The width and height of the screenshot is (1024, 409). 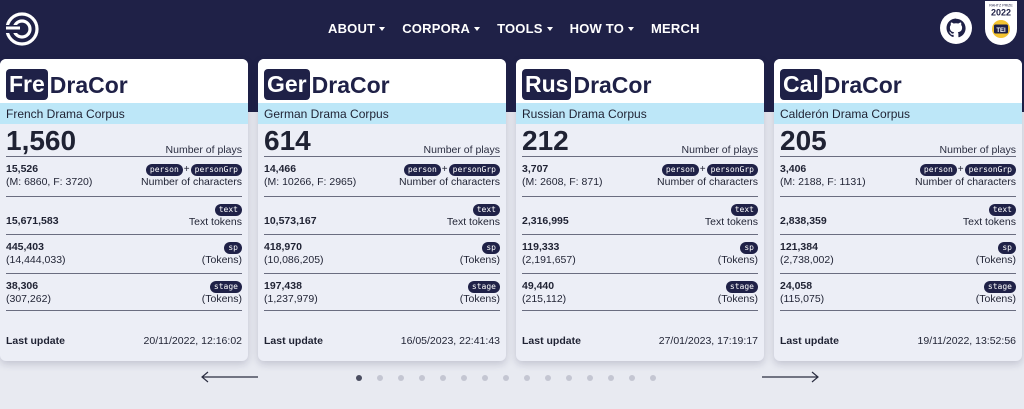 I want to click on characters-split: (M: 10266, F: 2965), so click(x=310, y=182).